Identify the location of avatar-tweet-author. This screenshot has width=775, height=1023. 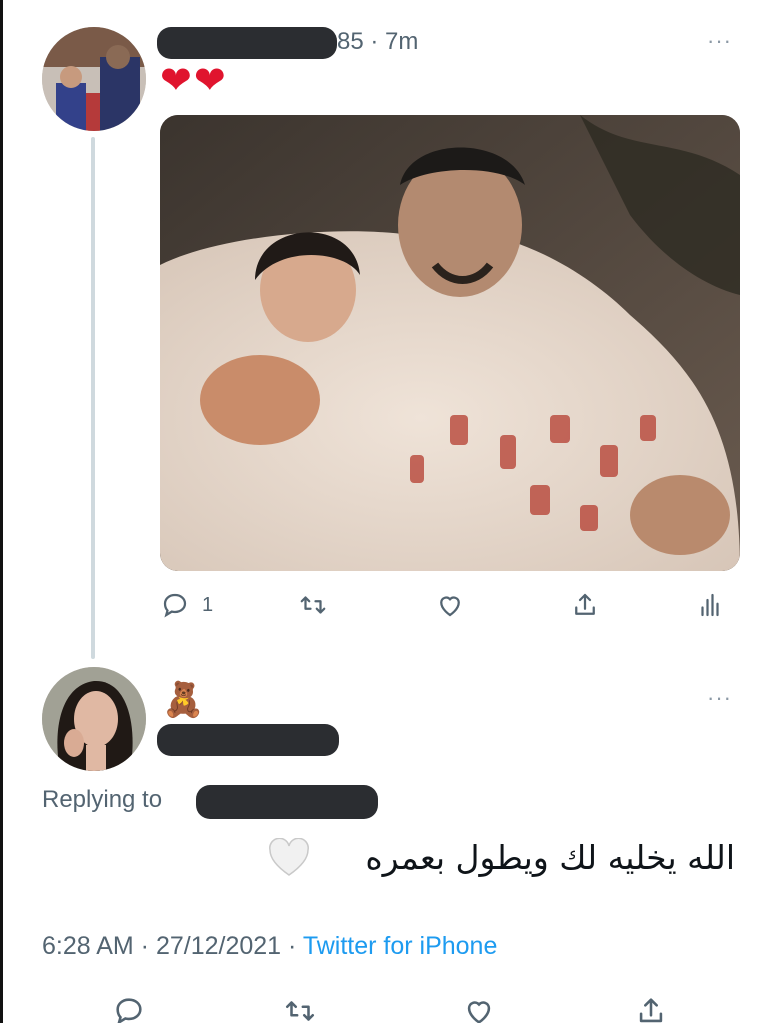
(94, 79).